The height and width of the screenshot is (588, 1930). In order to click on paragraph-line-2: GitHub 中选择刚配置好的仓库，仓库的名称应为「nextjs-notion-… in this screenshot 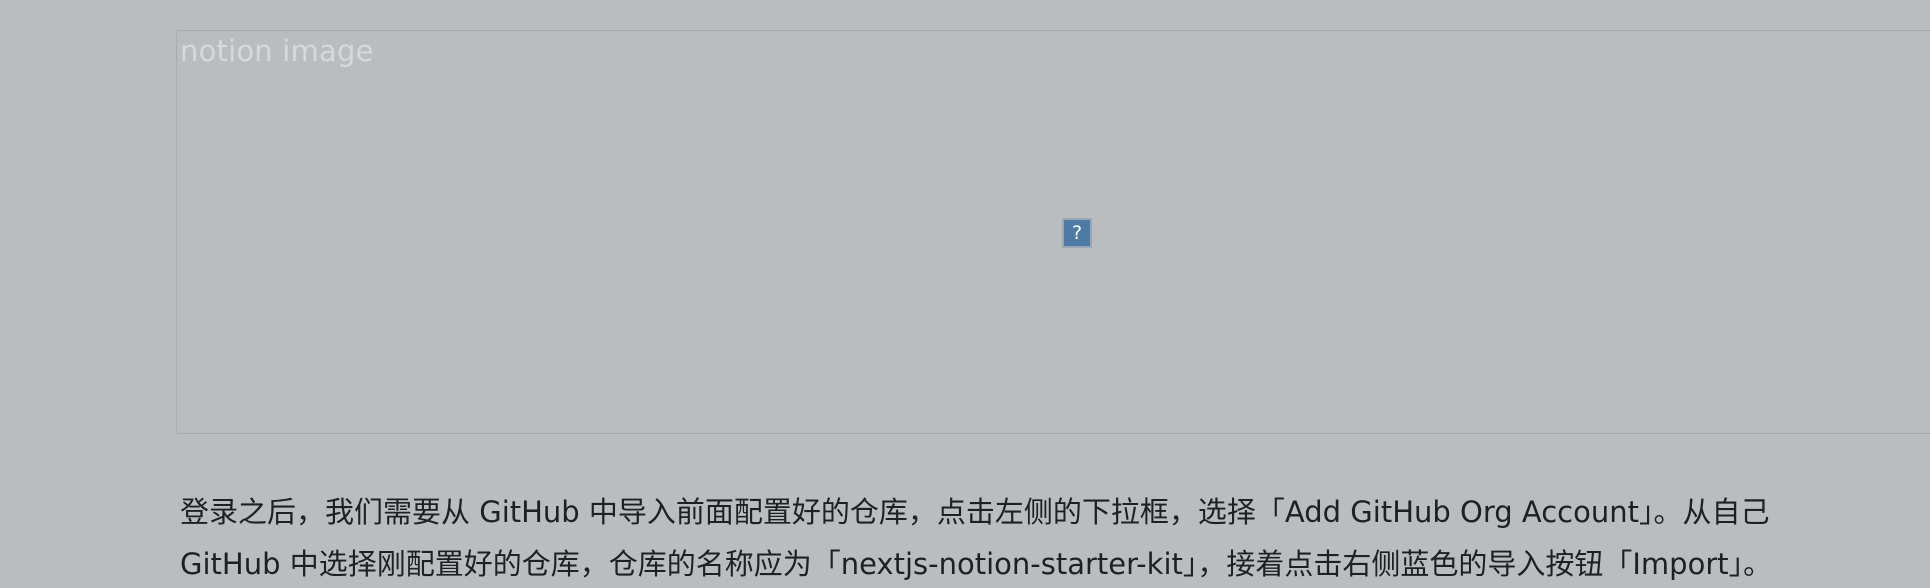, I will do `click(976, 564)`.